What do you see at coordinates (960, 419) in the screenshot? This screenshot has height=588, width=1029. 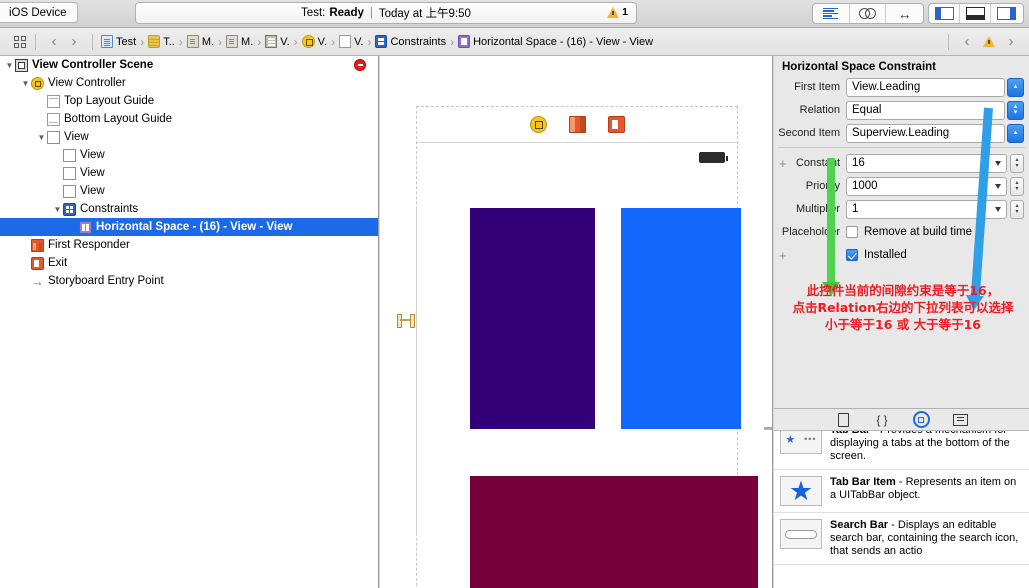 I see `media-library-tab` at bounding box center [960, 419].